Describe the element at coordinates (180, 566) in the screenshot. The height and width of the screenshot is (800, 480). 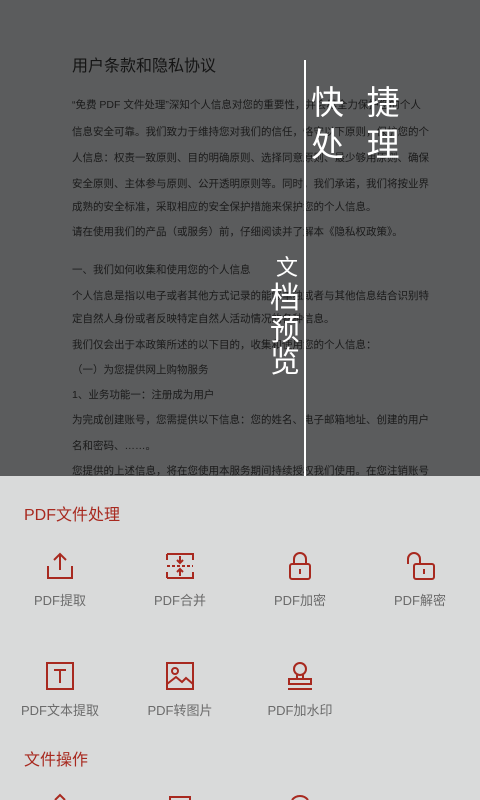
I see `merge-icon` at that location.